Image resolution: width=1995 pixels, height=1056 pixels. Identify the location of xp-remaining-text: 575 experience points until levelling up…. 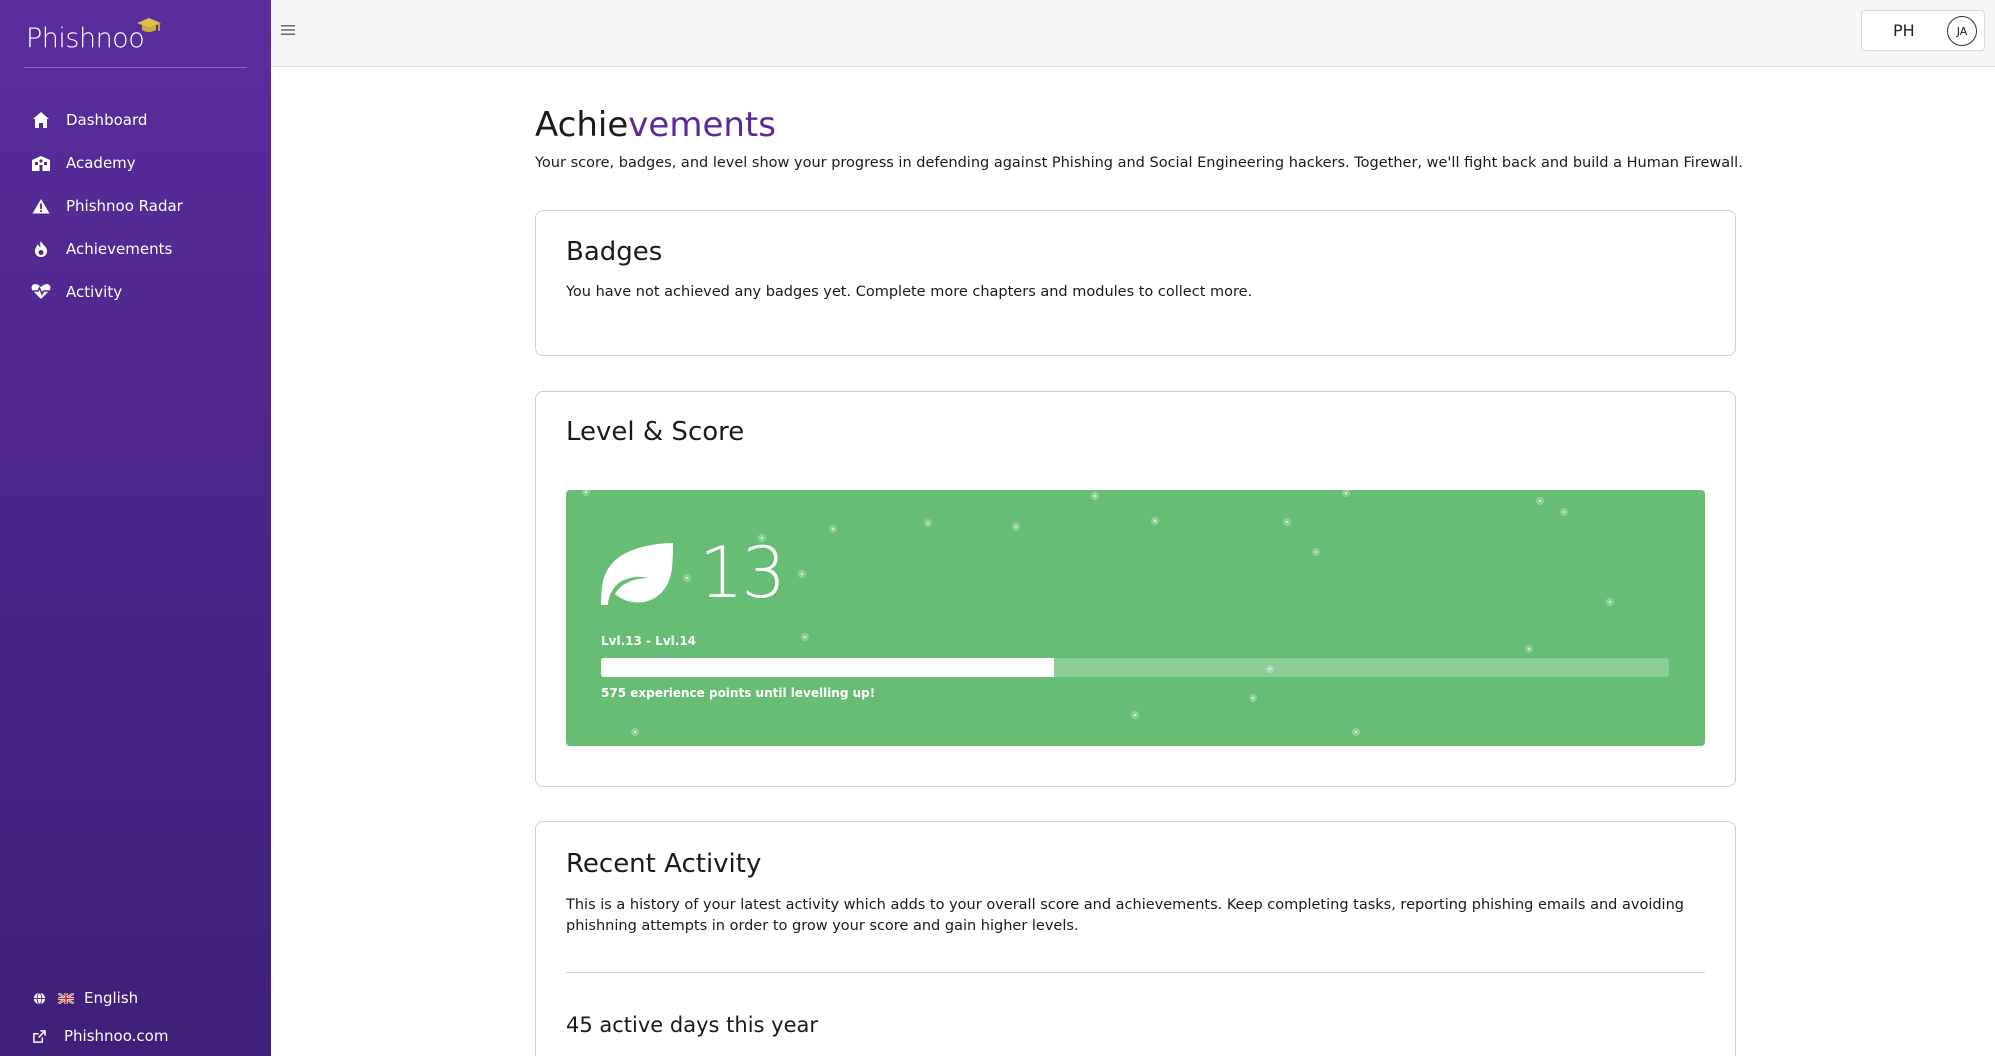
(738, 693).